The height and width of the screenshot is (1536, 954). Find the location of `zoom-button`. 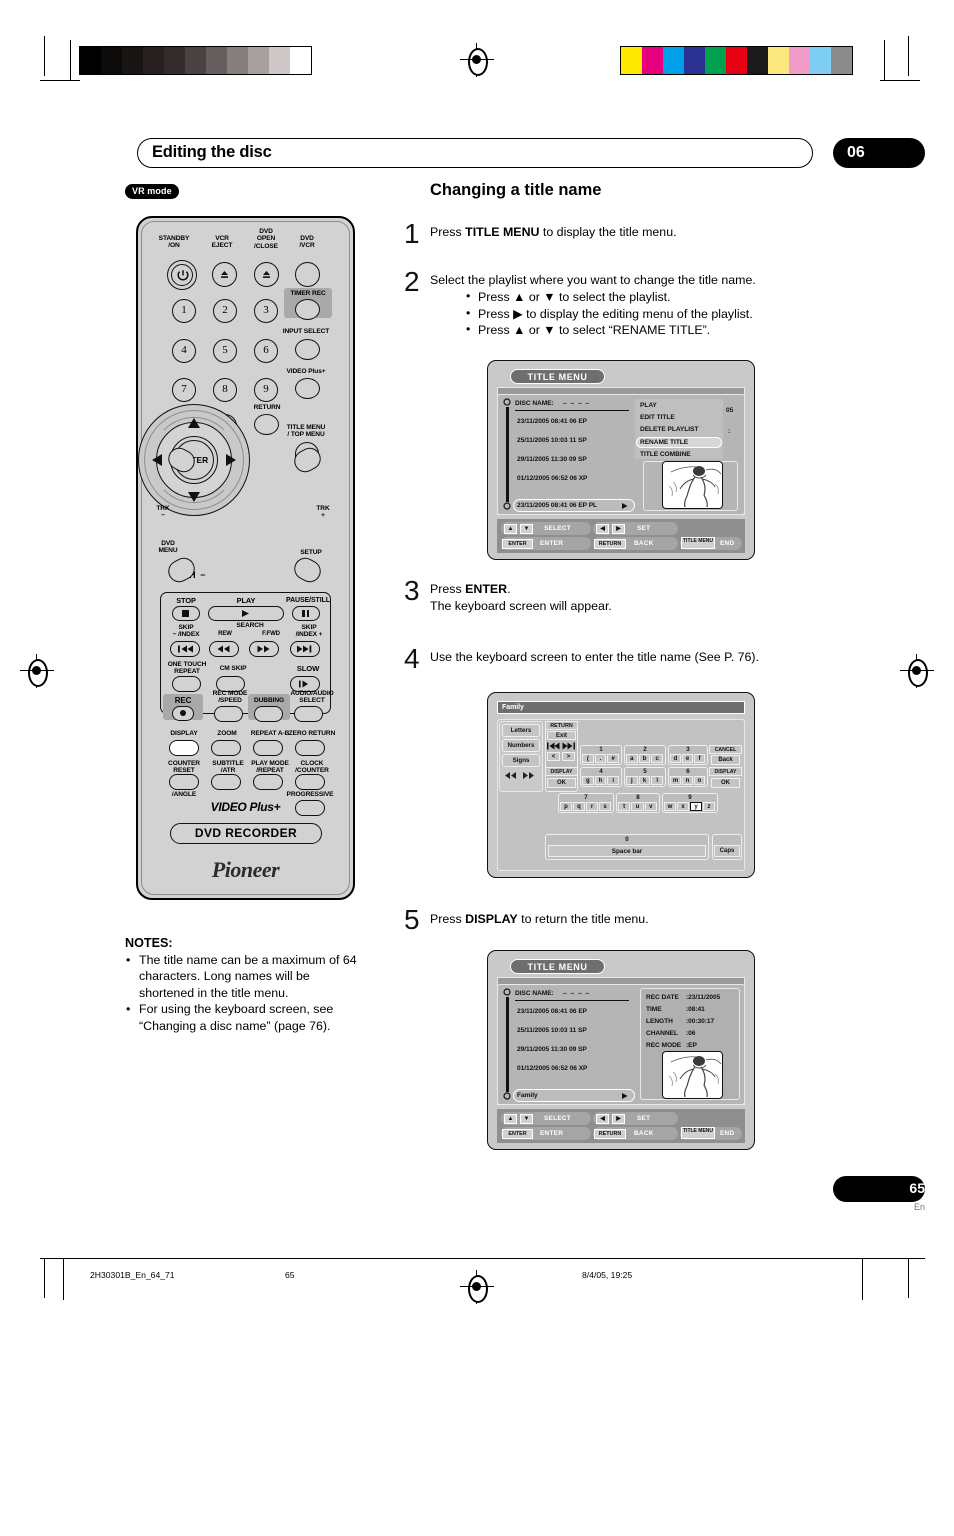

zoom-button is located at coordinates (226, 748).